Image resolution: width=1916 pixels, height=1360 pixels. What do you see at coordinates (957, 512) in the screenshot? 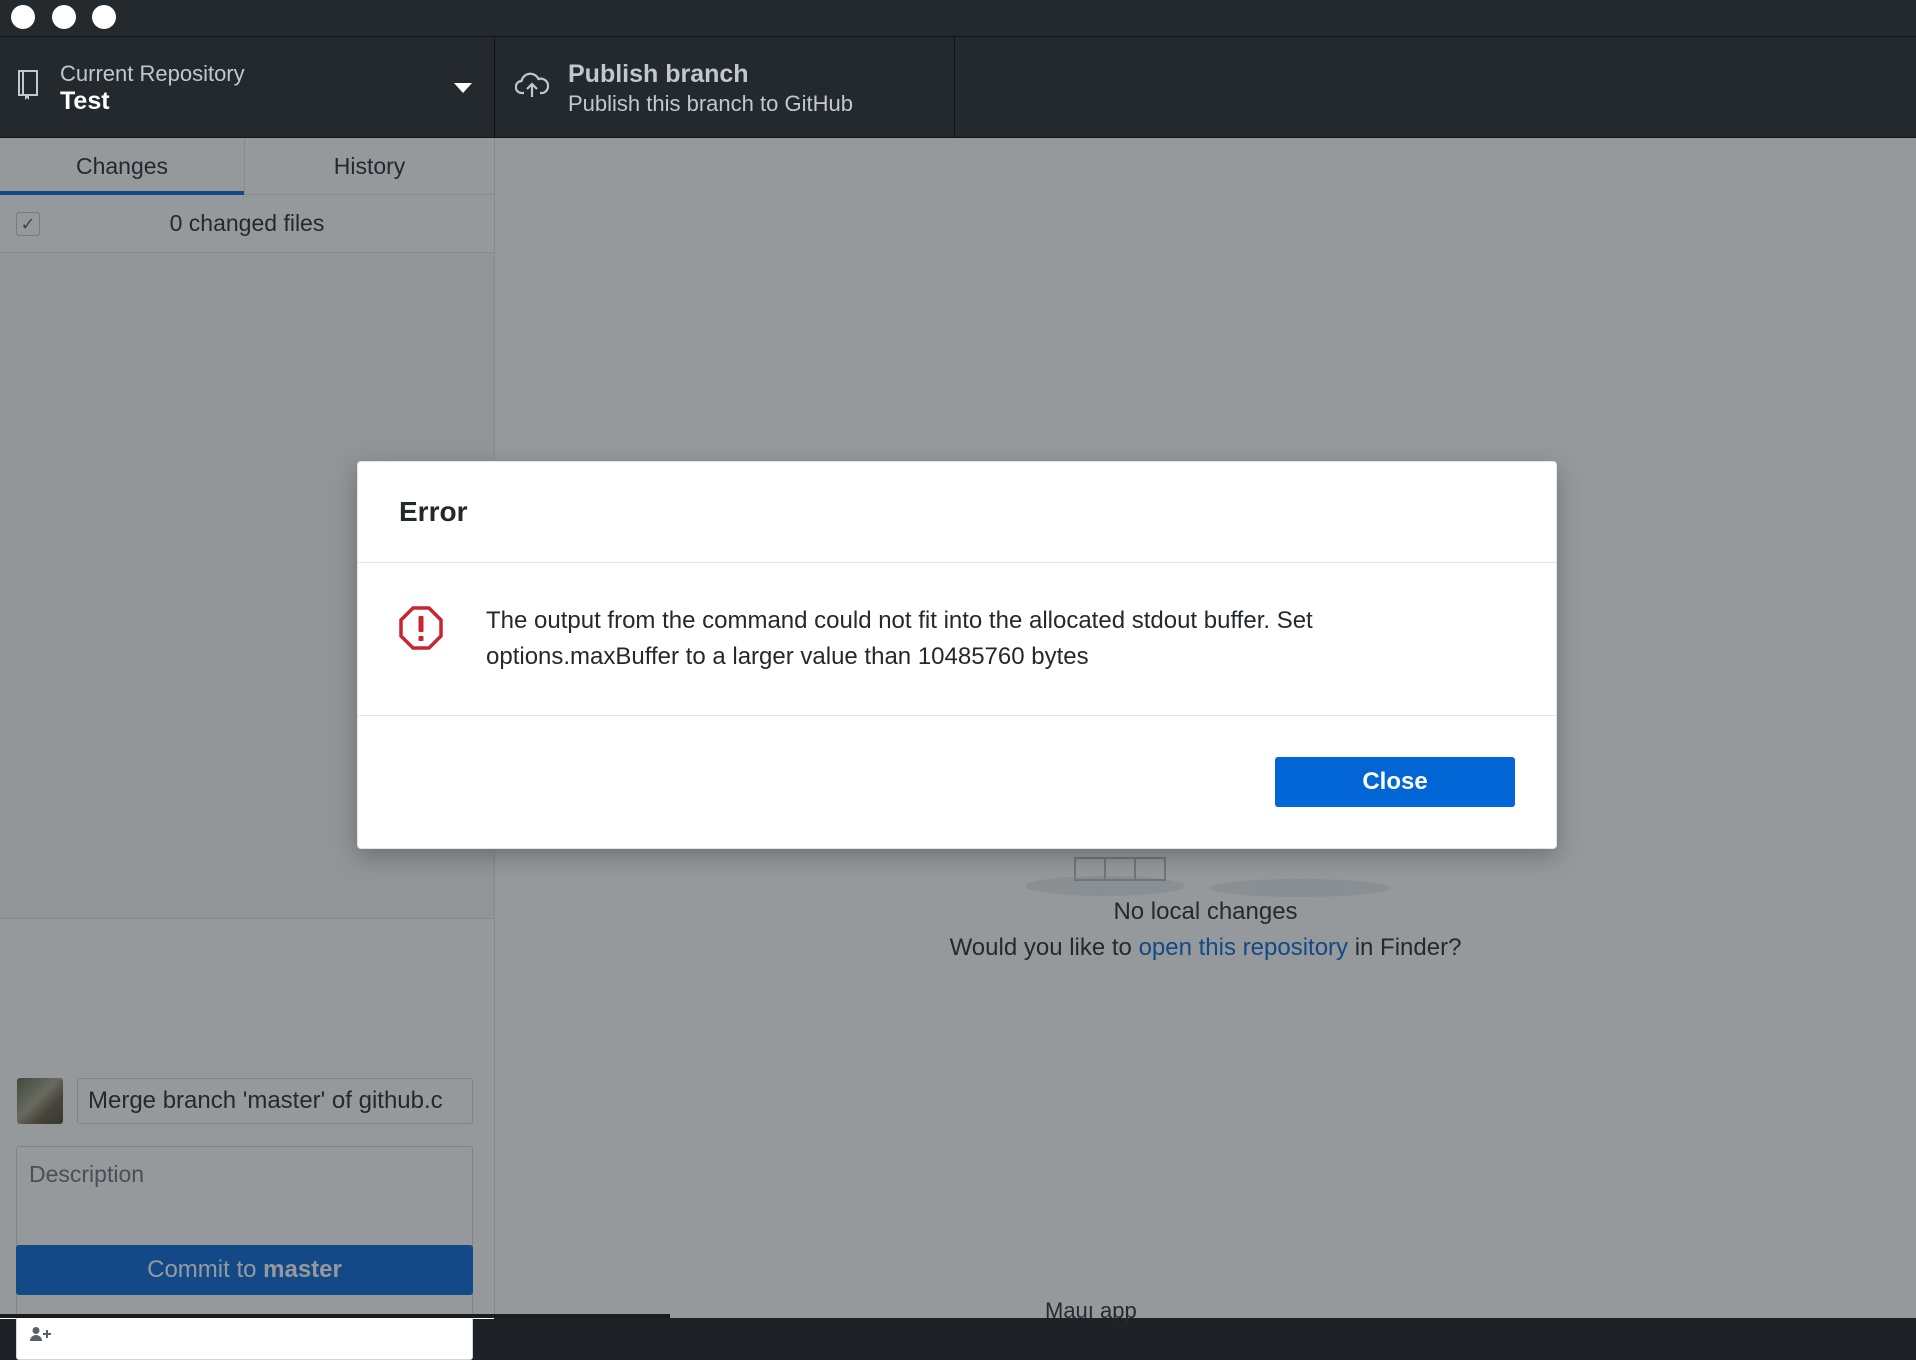
I see `dialog-header: Error` at bounding box center [957, 512].